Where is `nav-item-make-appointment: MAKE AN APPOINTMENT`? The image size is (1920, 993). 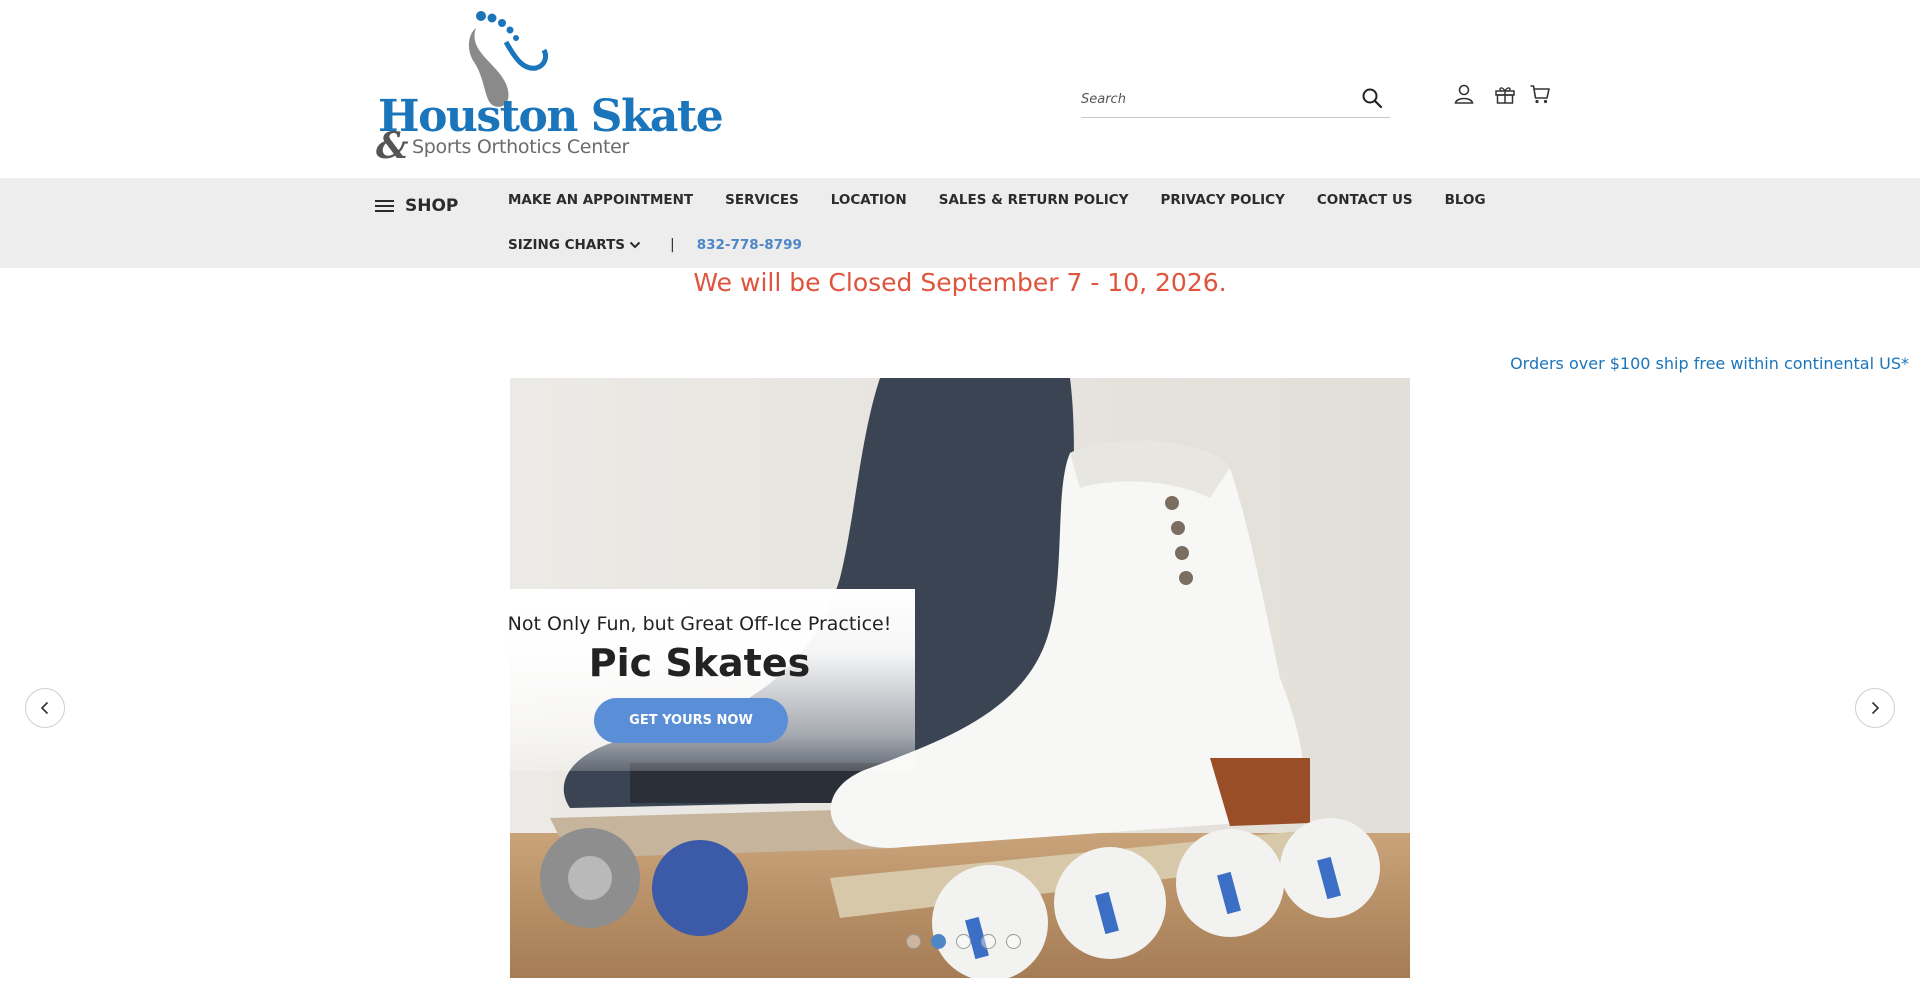
nav-item-make-appointment: MAKE AN APPOINTMENT is located at coordinates (600, 200).